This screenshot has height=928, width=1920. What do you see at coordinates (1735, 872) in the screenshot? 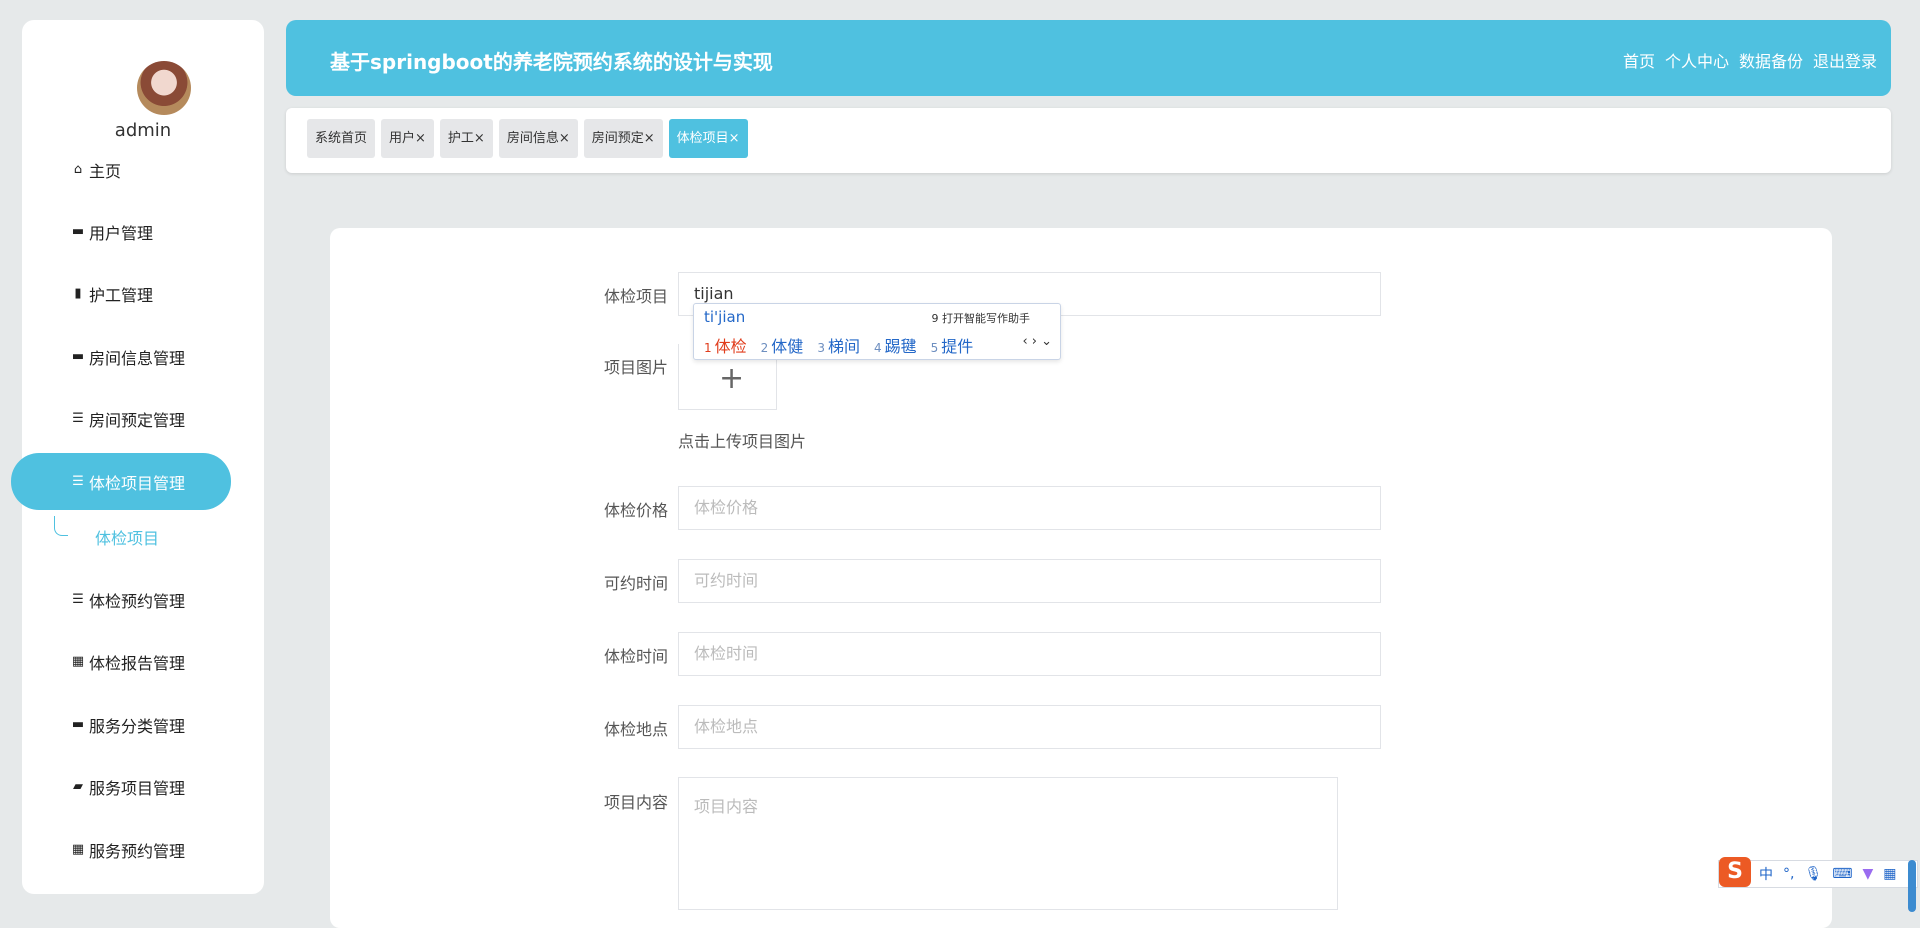
I see `sogou-logo-icon: S` at bounding box center [1735, 872].